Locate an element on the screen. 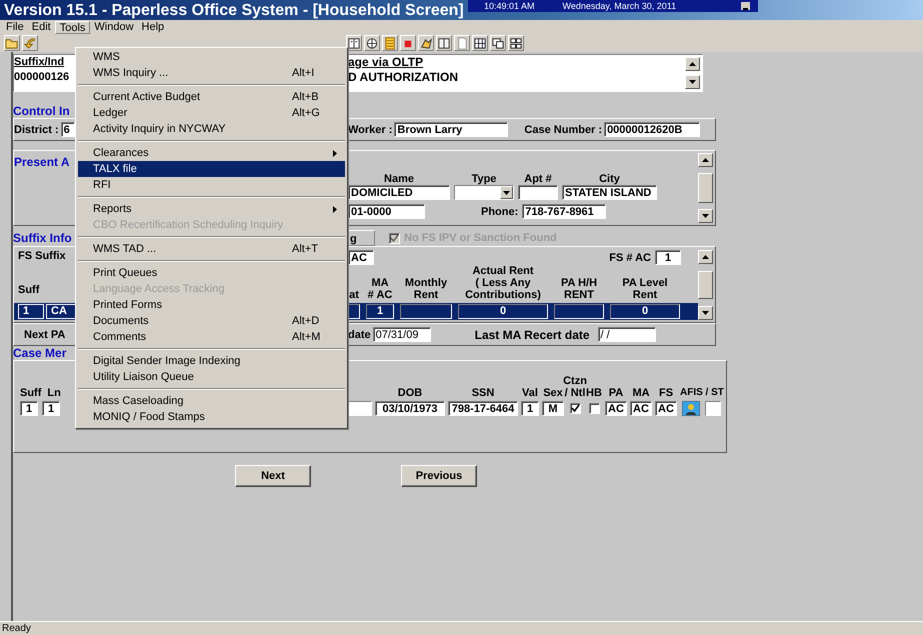 The width and height of the screenshot is (923, 635). menu-item: Mass Caseloading is located at coordinates (211, 401).